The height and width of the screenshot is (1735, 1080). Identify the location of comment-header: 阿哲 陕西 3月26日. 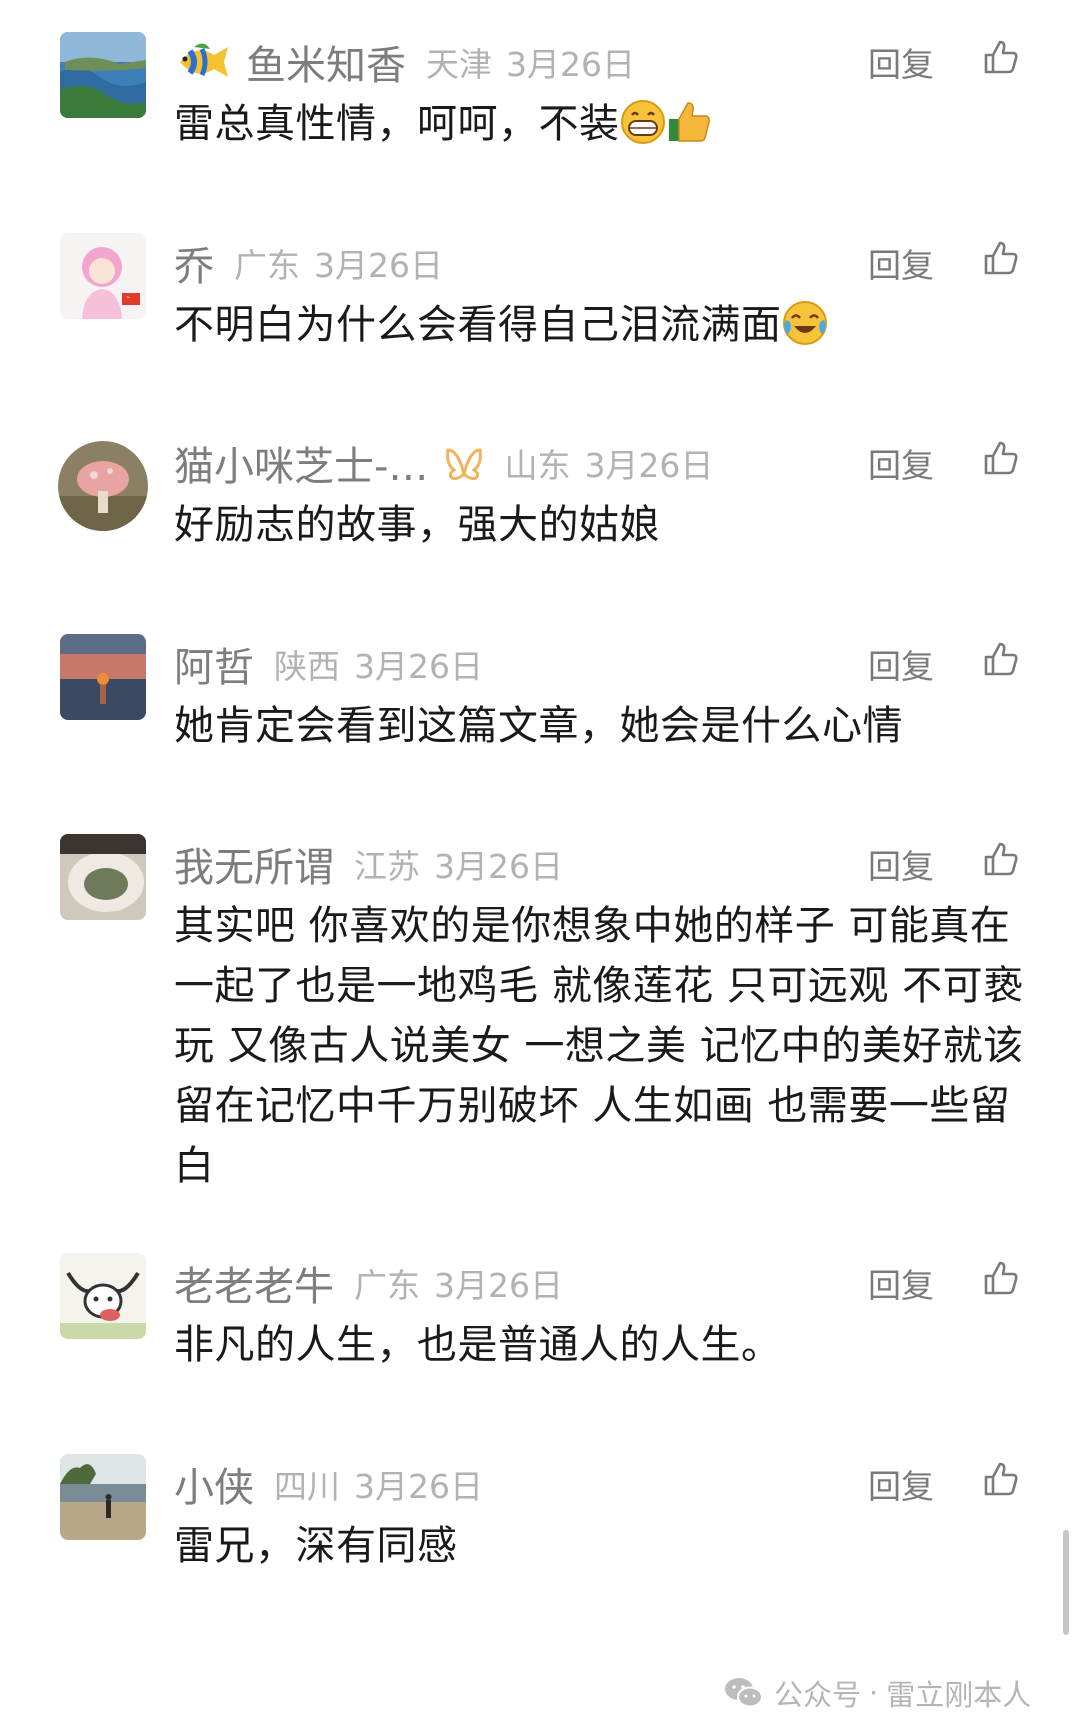
(328, 664).